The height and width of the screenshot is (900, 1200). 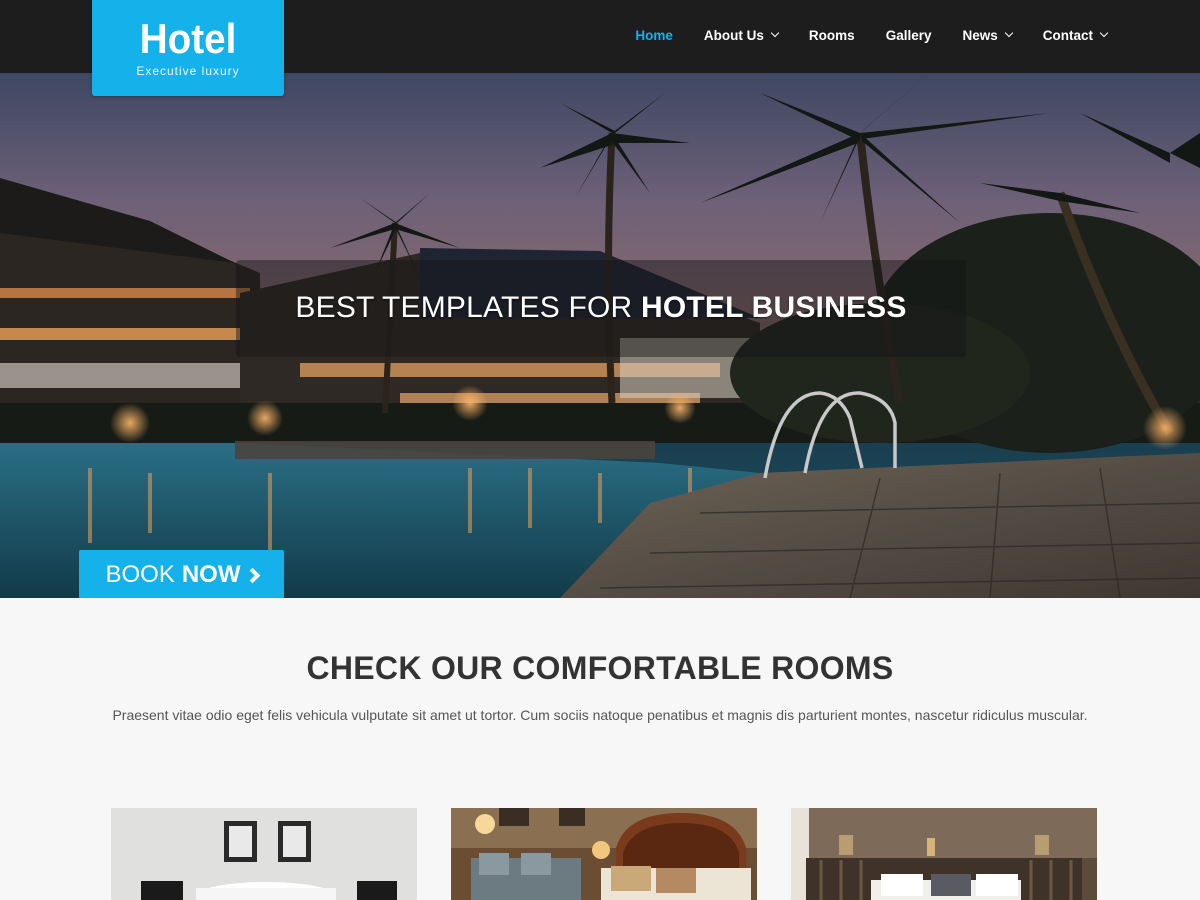 I want to click on nav-item-label: About Us, so click(x=733, y=35).